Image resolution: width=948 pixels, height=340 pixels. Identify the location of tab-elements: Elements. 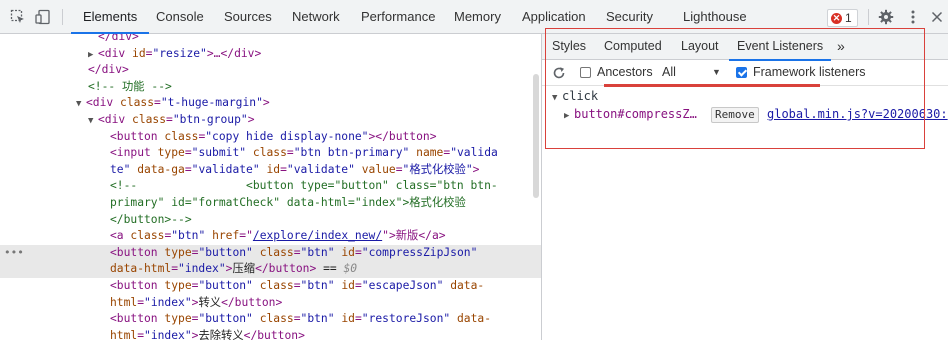
(110, 17).